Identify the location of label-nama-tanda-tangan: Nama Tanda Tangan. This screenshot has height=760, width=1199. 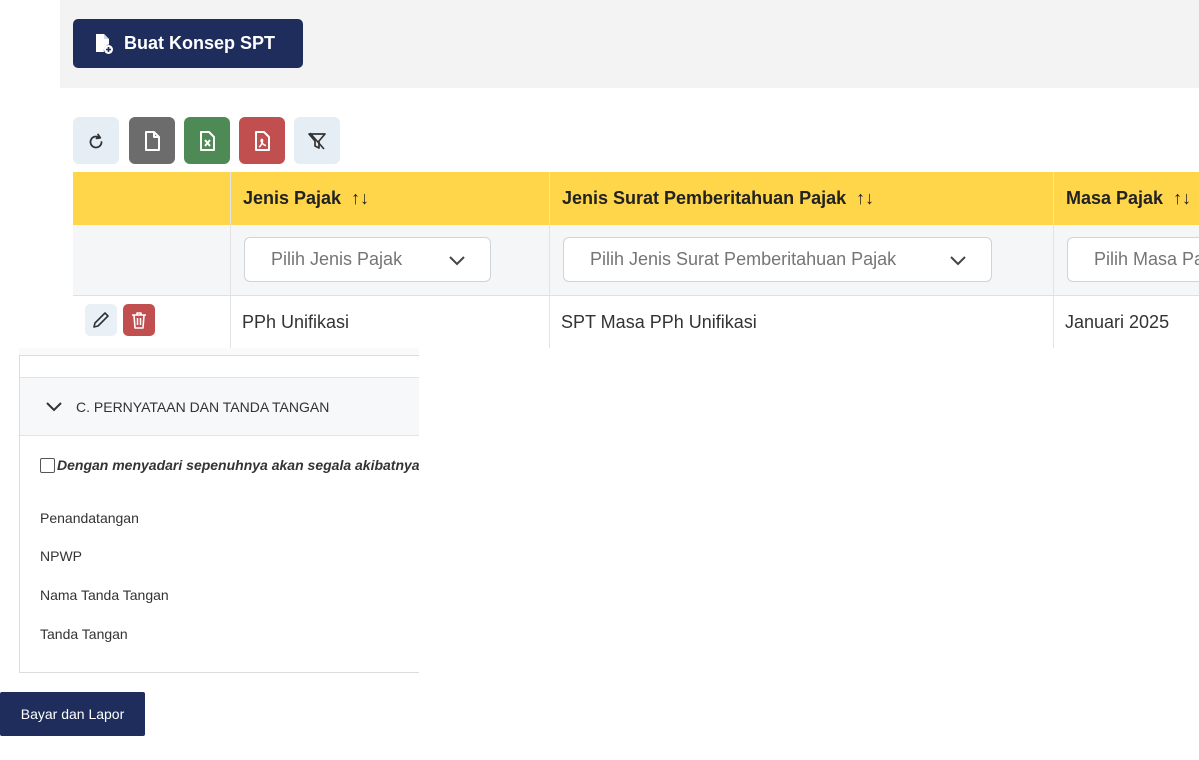
(104, 595).